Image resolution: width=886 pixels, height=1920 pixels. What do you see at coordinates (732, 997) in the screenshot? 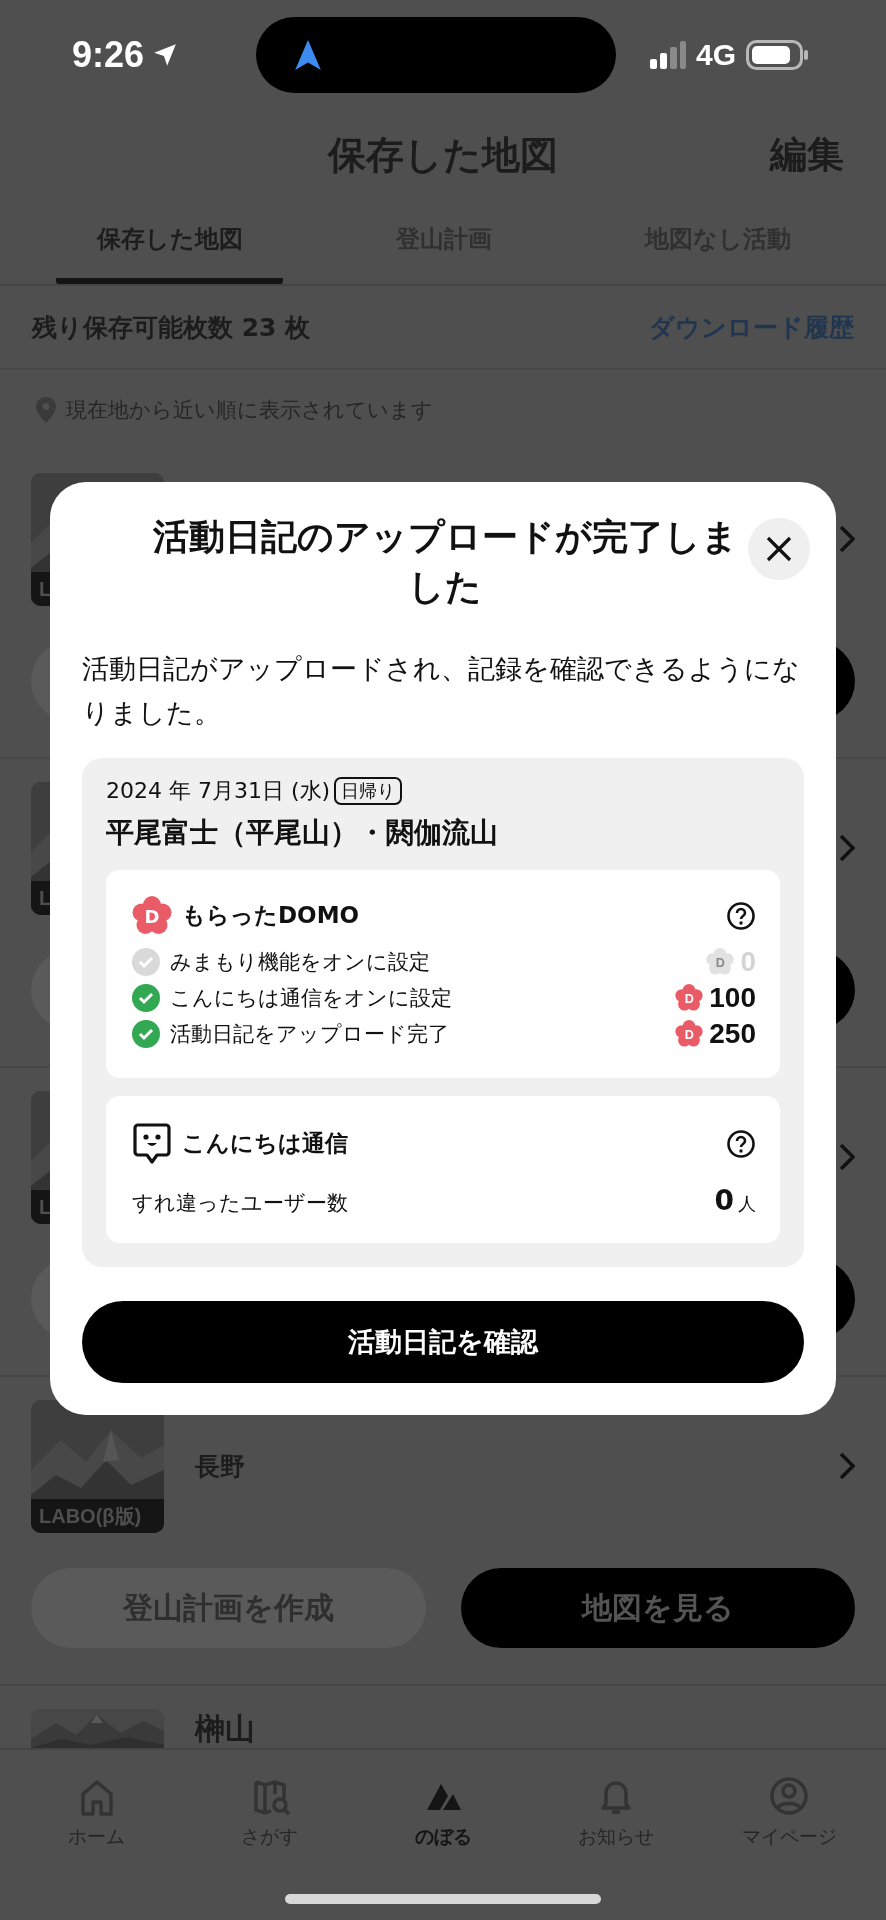
I see `reward-points: 100` at bounding box center [732, 997].